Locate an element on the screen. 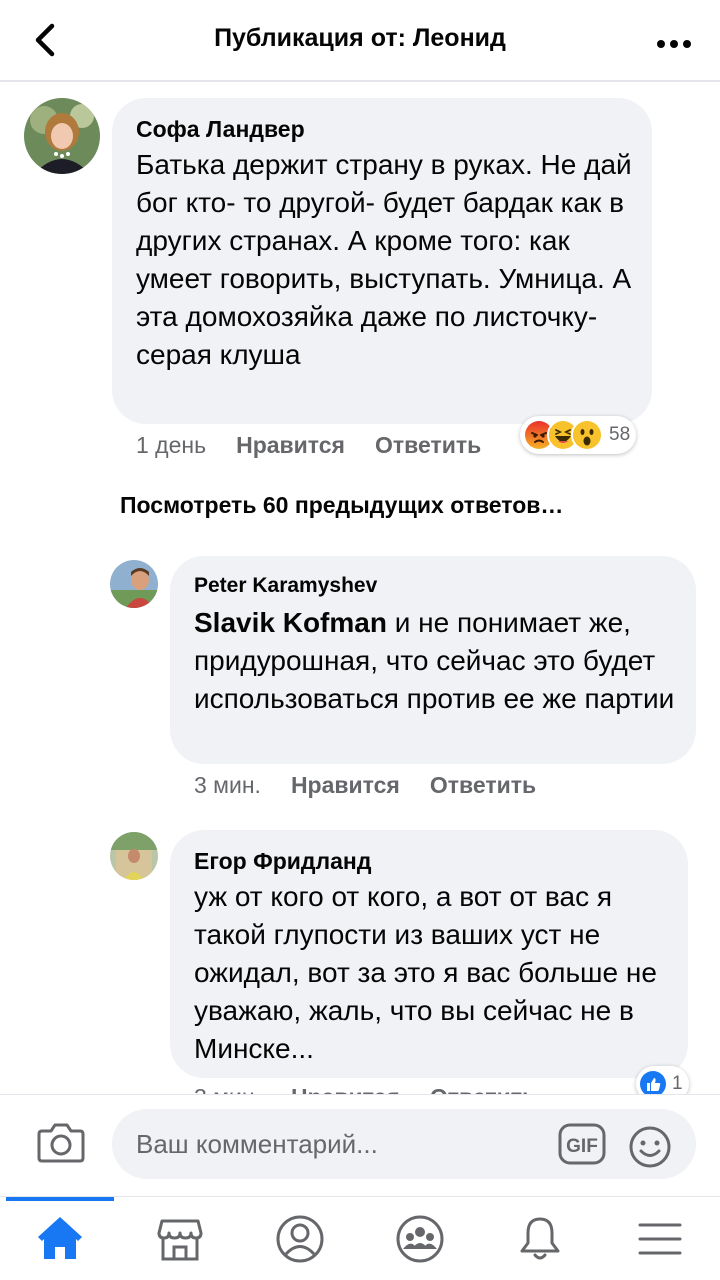 Image resolution: width=720 pixels, height=1280 pixels. svg-text: GIF is located at coordinates (582, 1146).